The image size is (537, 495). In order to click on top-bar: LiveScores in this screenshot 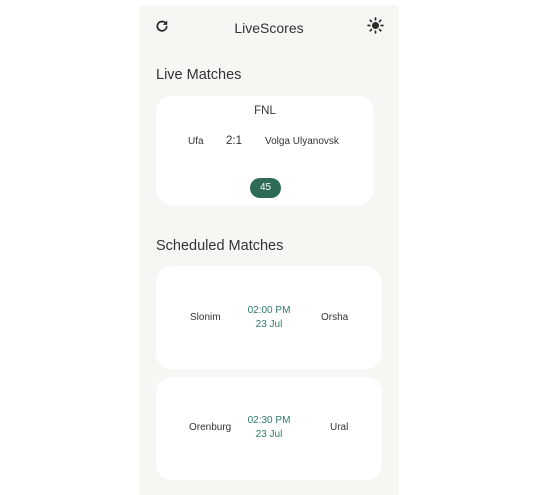, I will do `click(269, 28)`.